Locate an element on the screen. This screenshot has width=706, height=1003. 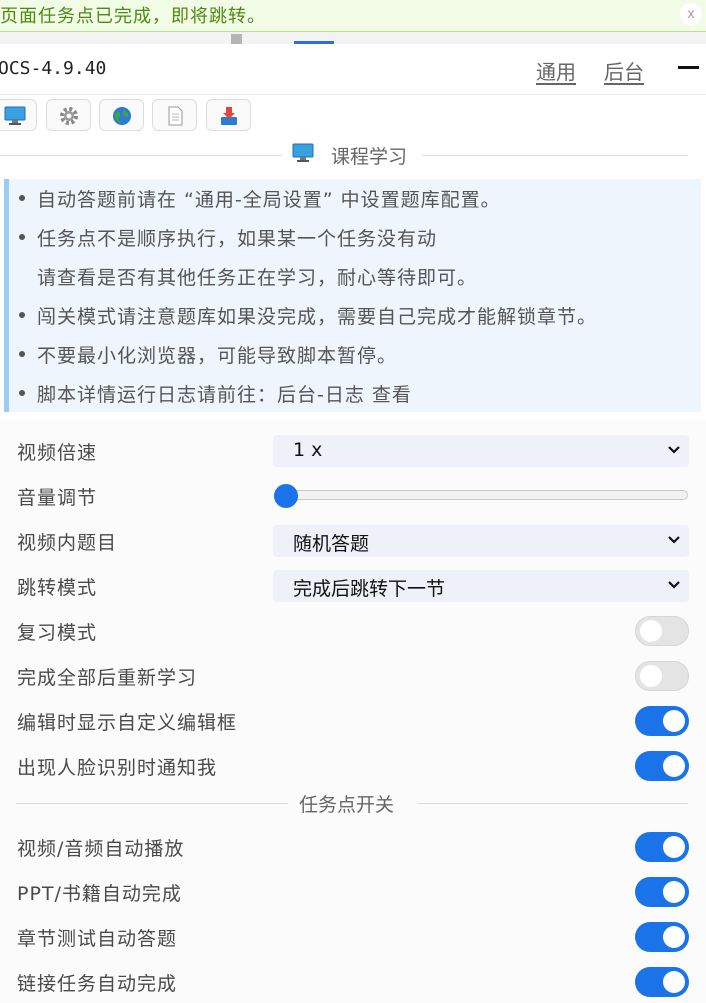
course-section-divider: 课程学习 is located at coordinates (353, 155).